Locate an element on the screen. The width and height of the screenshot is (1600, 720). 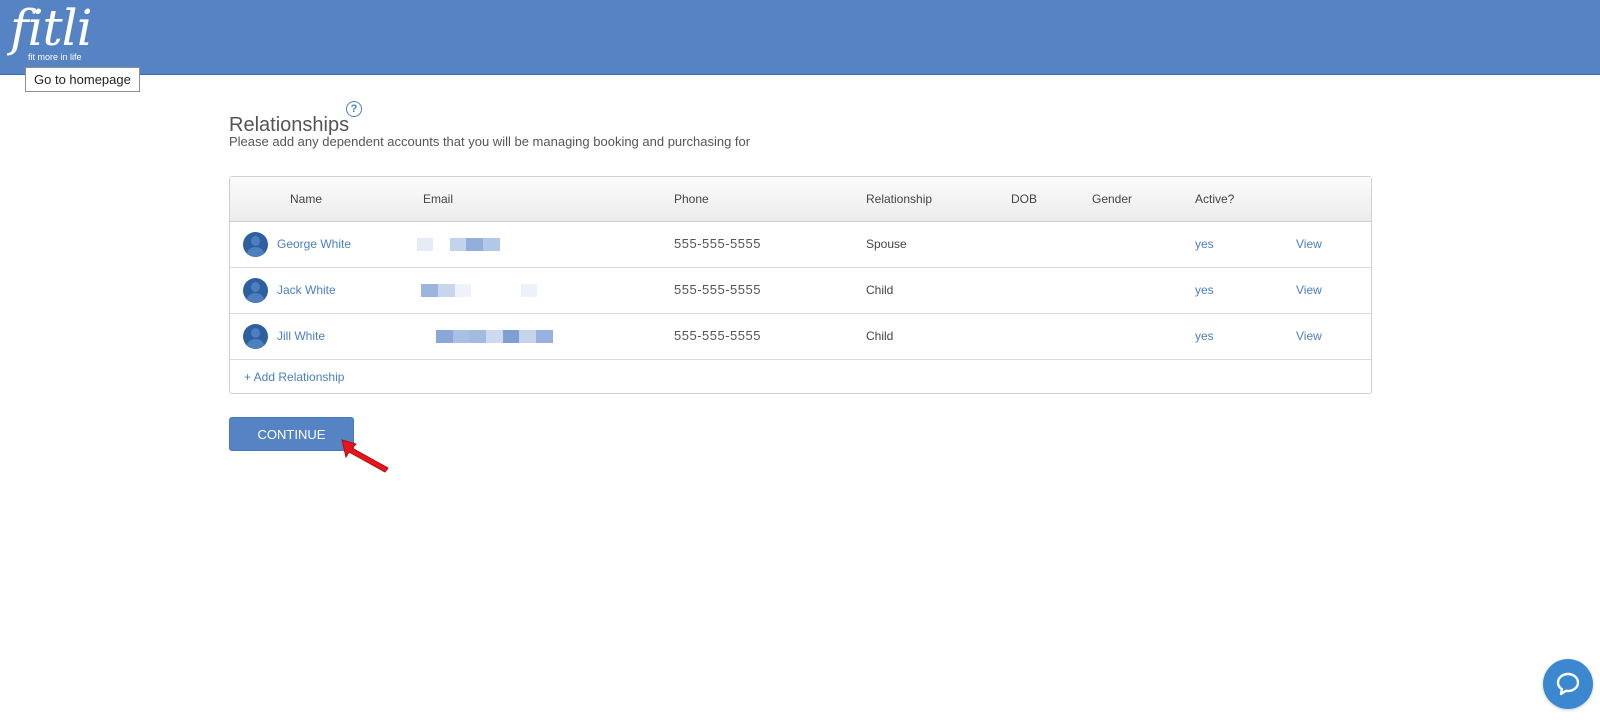
chat-glyph is located at coordinates (1568, 684).